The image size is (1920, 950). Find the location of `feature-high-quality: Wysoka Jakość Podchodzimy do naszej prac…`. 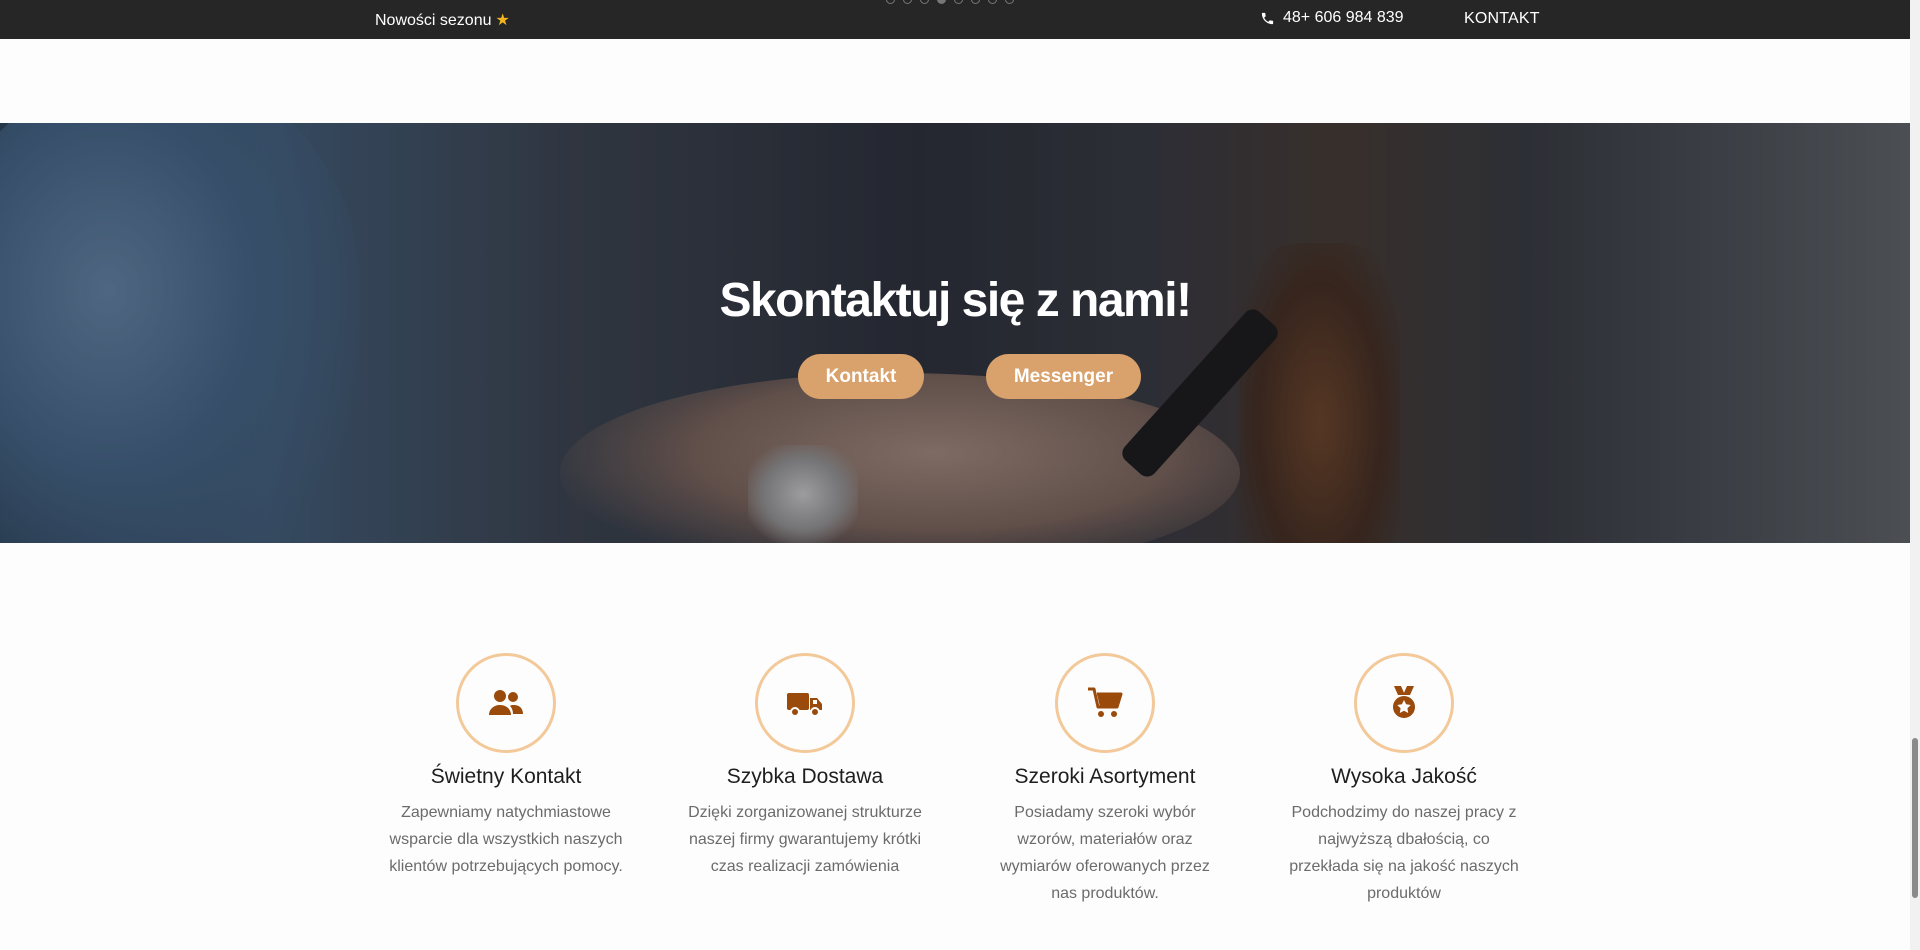

feature-high-quality: Wysoka Jakość Podchodzimy do naszej prac… is located at coordinates (1404, 780).